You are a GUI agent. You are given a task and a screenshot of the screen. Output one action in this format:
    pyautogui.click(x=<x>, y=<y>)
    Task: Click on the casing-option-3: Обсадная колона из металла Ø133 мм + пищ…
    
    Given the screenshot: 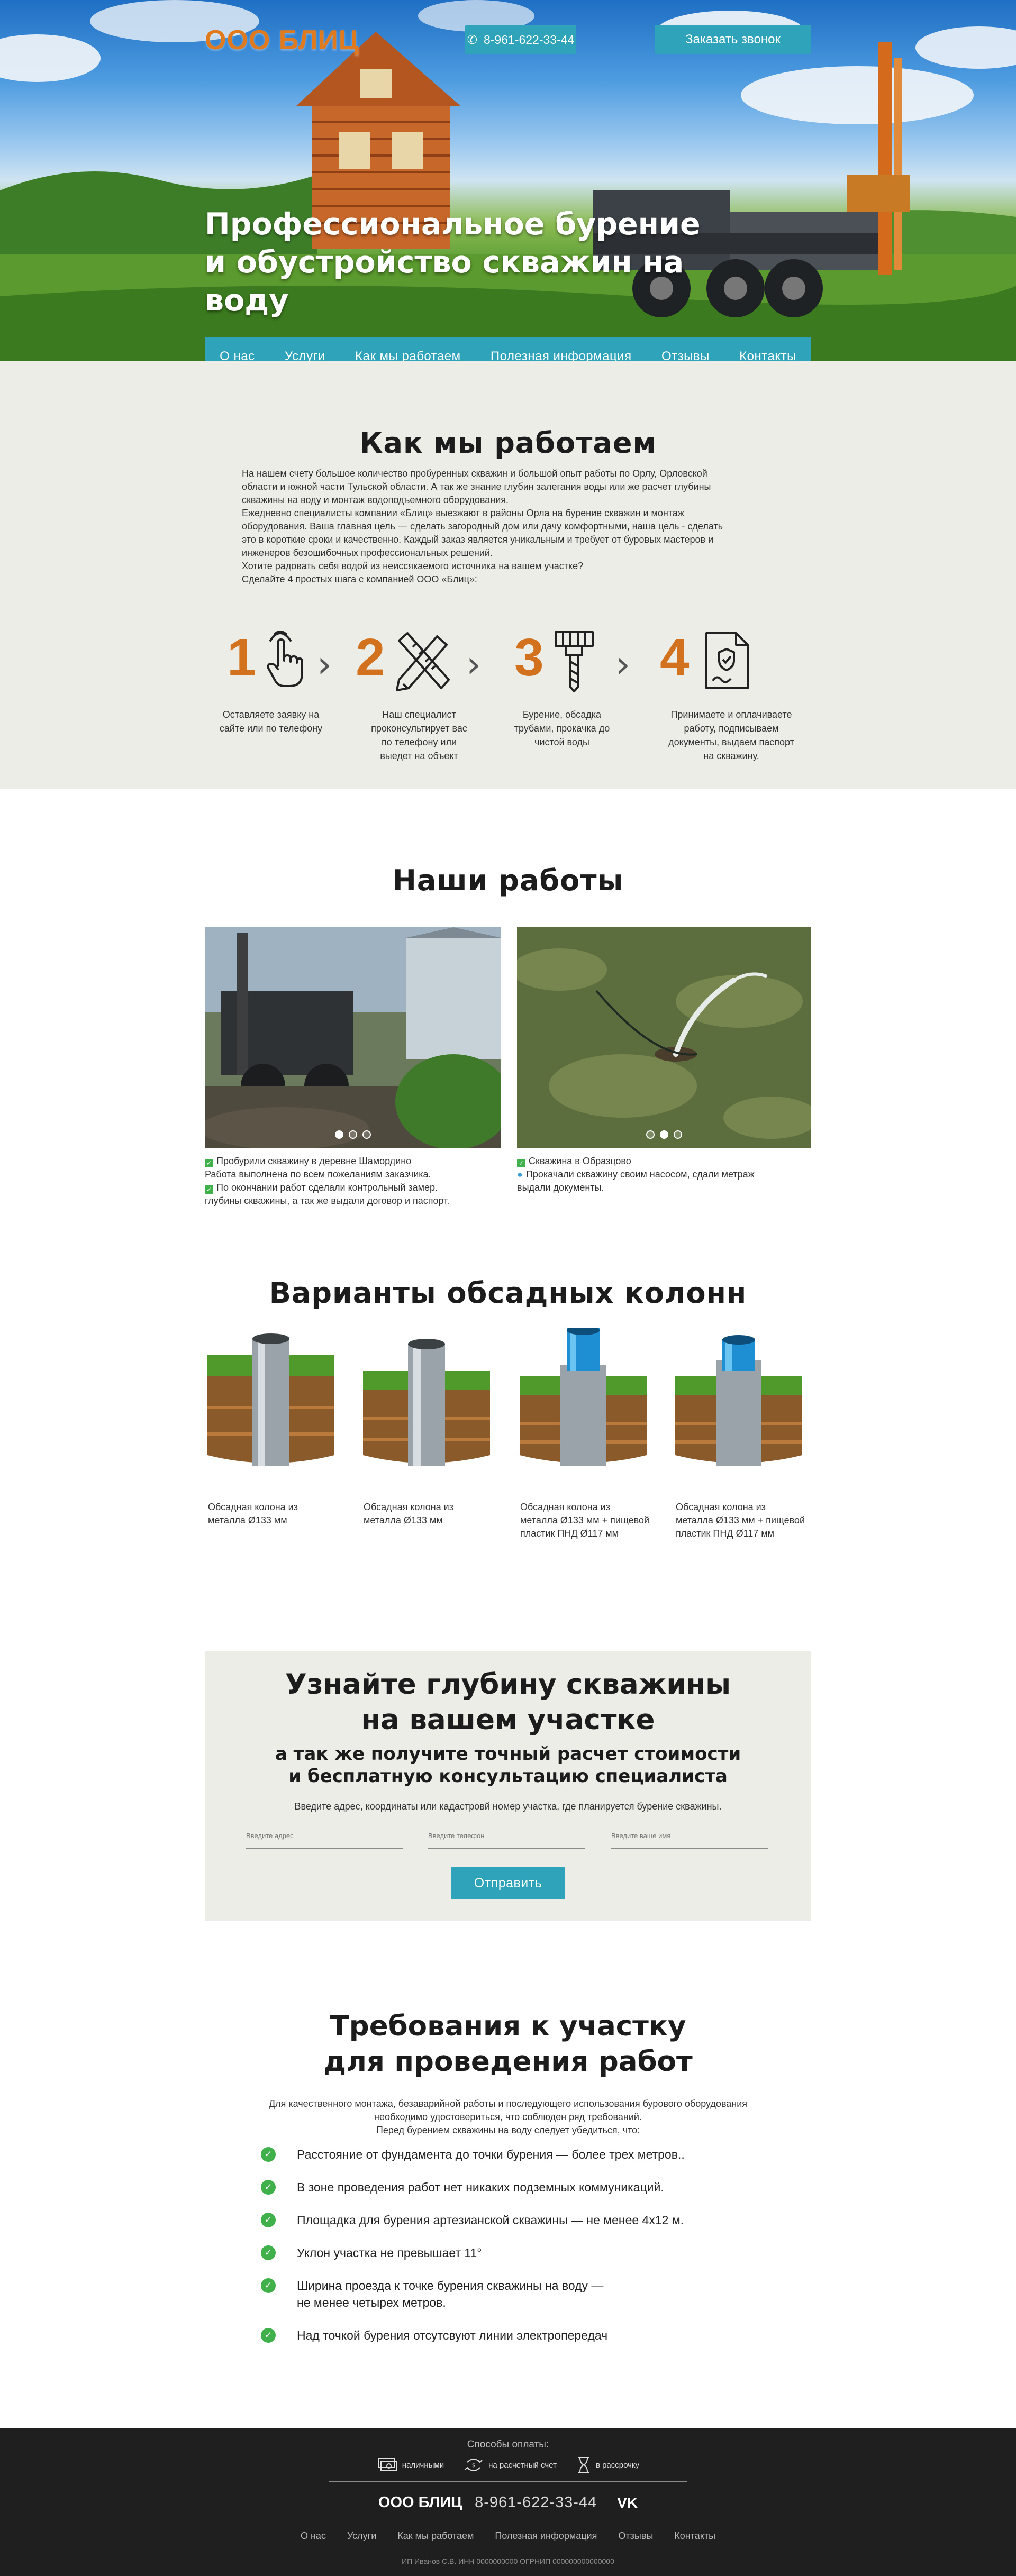 What is the action you would take?
    pyautogui.click(x=583, y=1433)
    